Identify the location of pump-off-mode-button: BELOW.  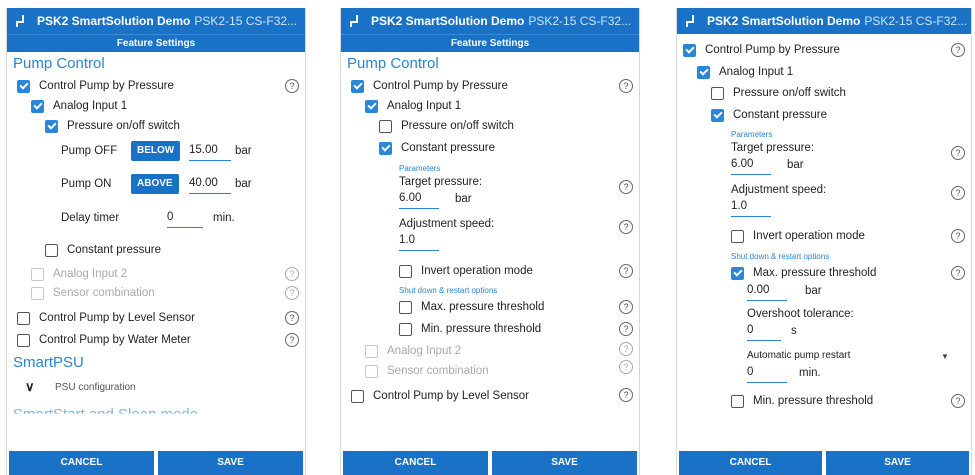
(156, 151).